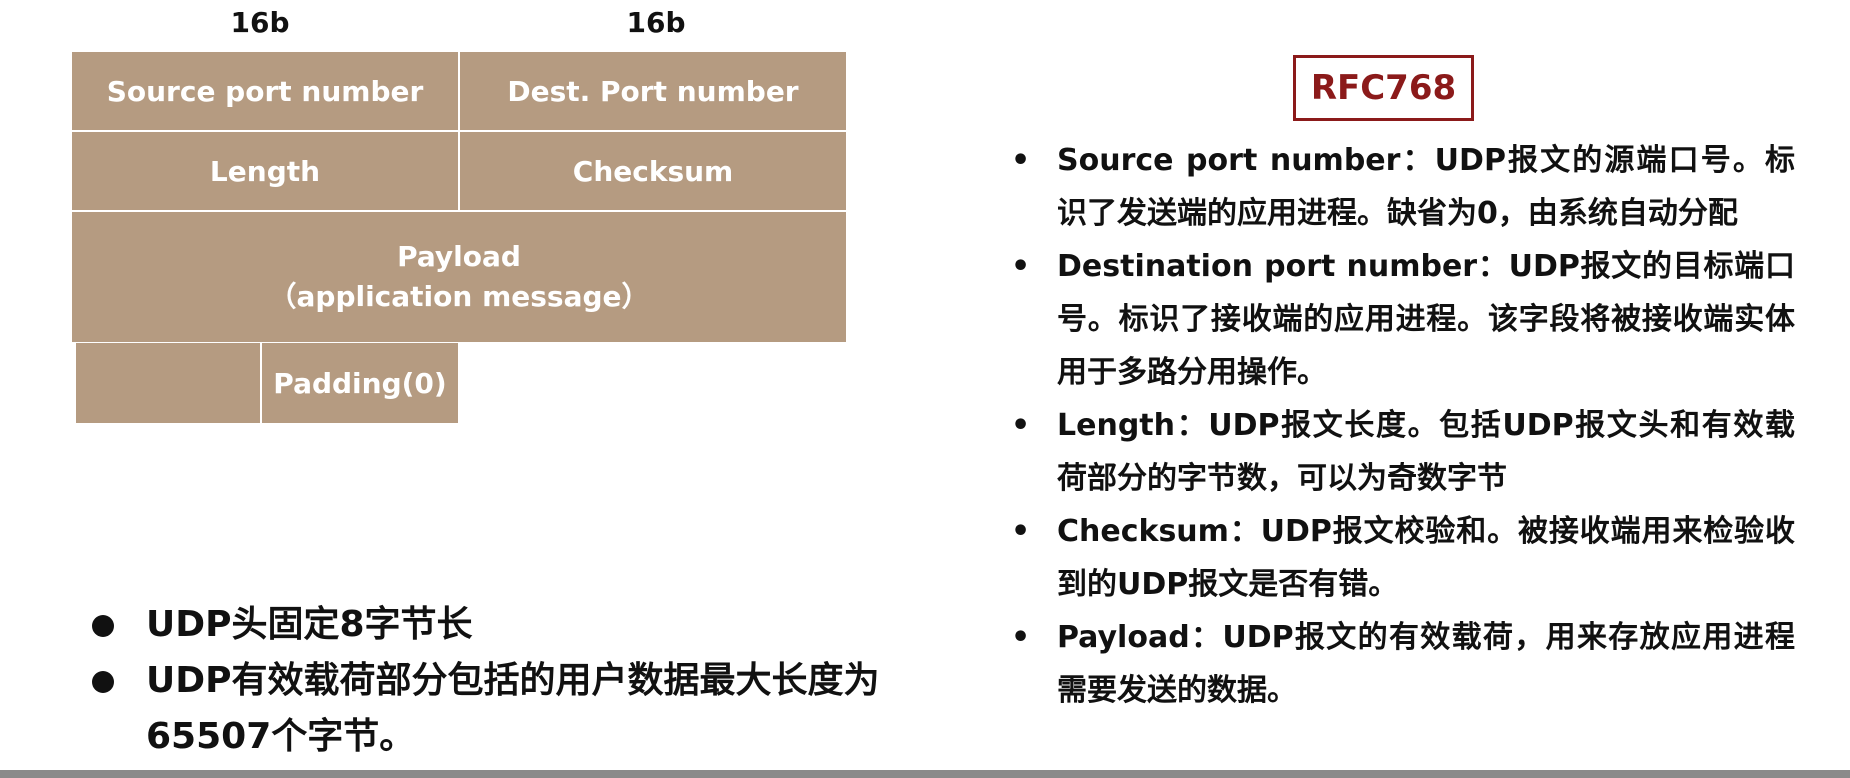 This screenshot has width=1850, height=778. I want to click on payload-field: Payload （application message）, so click(459, 277).